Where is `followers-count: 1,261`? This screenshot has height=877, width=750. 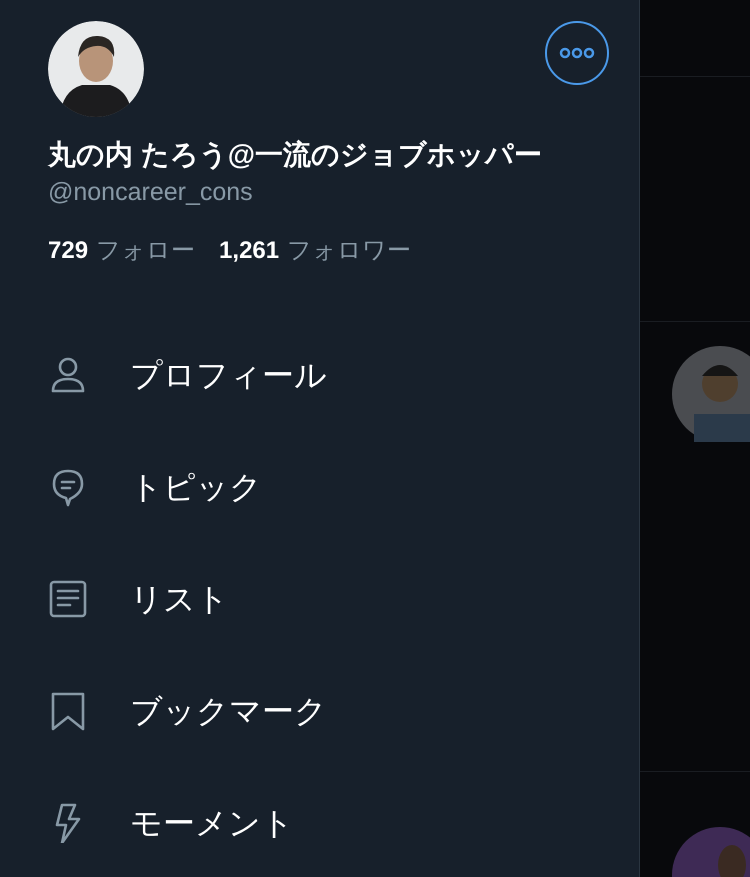 followers-count: 1,261 is located at coordinates (249, 251).